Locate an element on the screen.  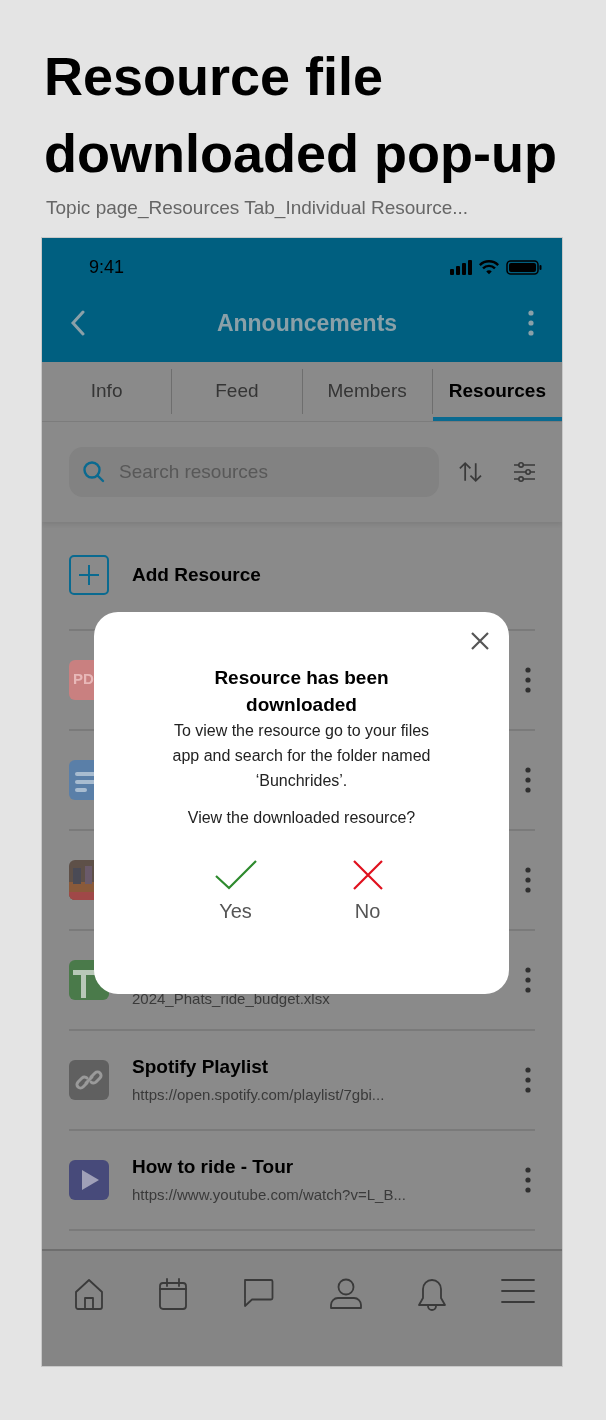
wifi-icon is located at coordinates (489, 267).